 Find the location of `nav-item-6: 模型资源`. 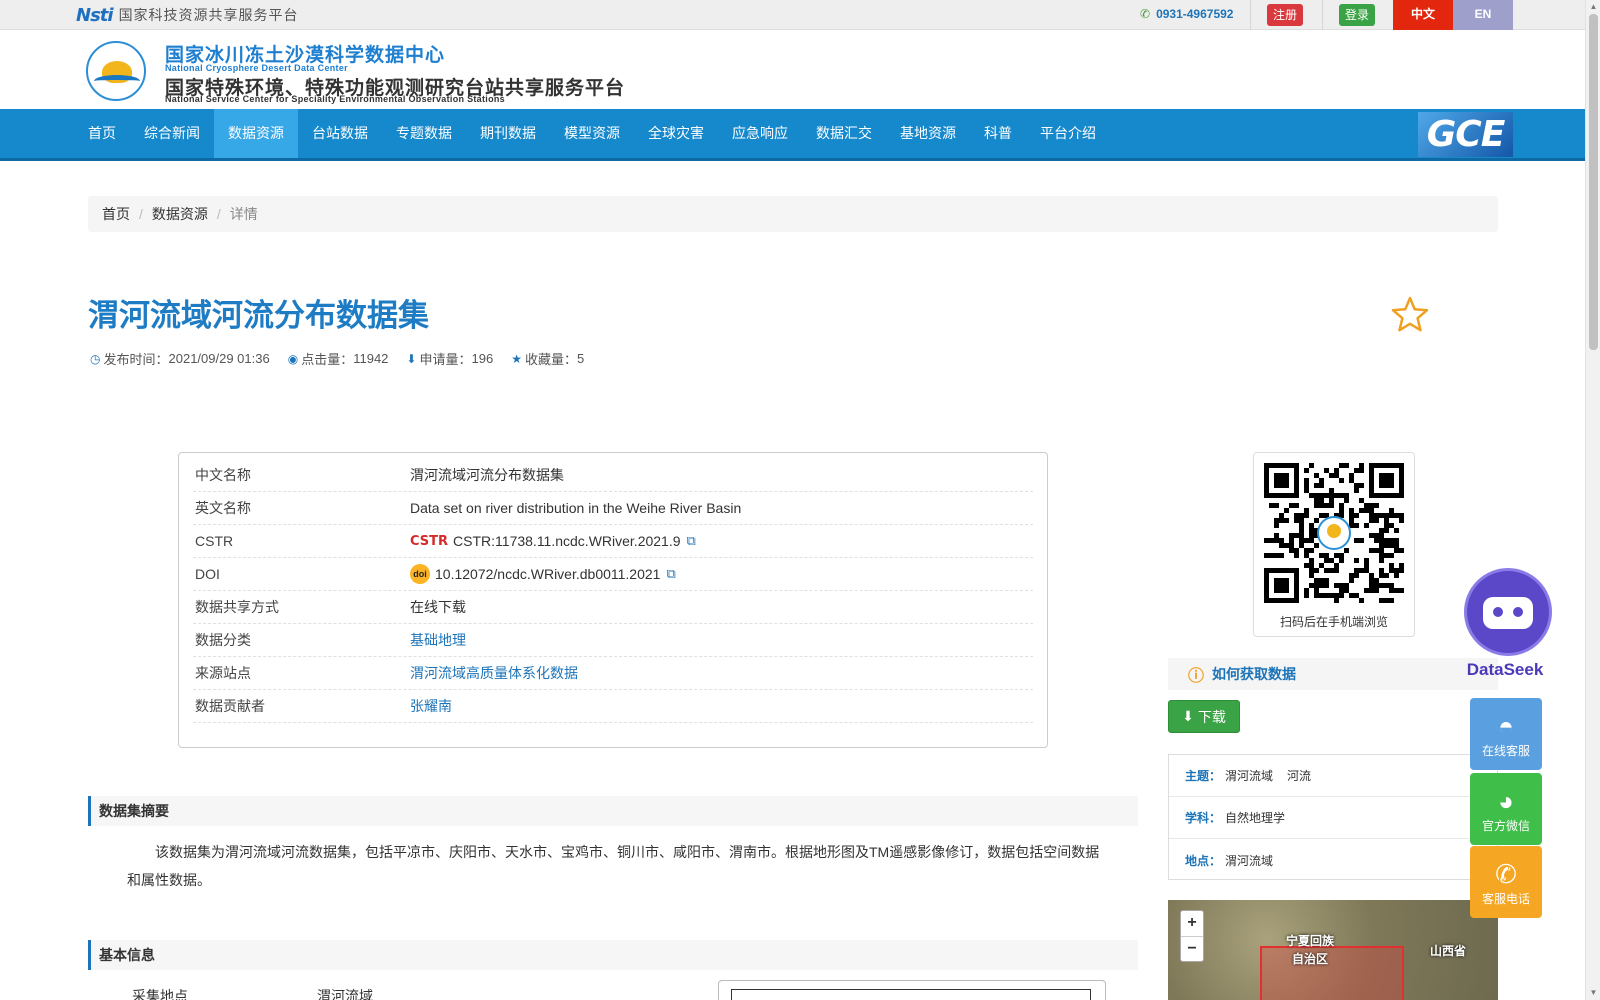

nav-item-6: 模型资源 is located at coordinates (592, 133).